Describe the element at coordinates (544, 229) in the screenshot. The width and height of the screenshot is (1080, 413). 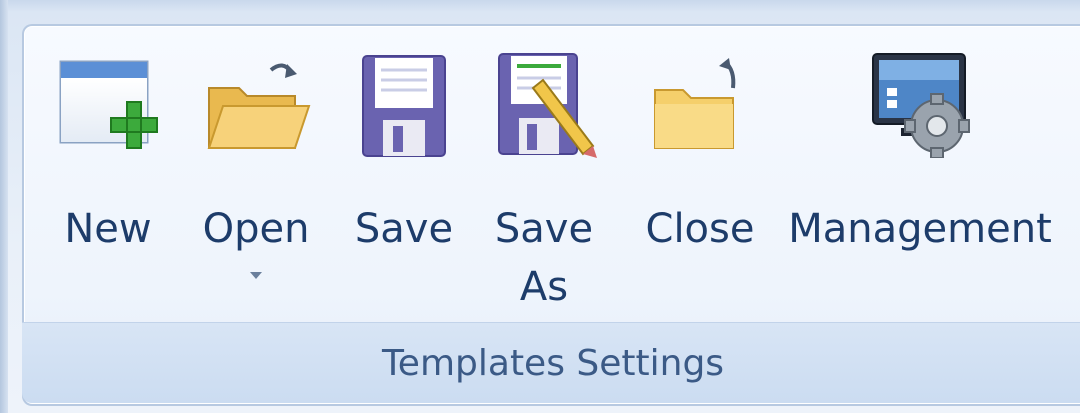
I see `save-as-label-line1: Save` at that location.